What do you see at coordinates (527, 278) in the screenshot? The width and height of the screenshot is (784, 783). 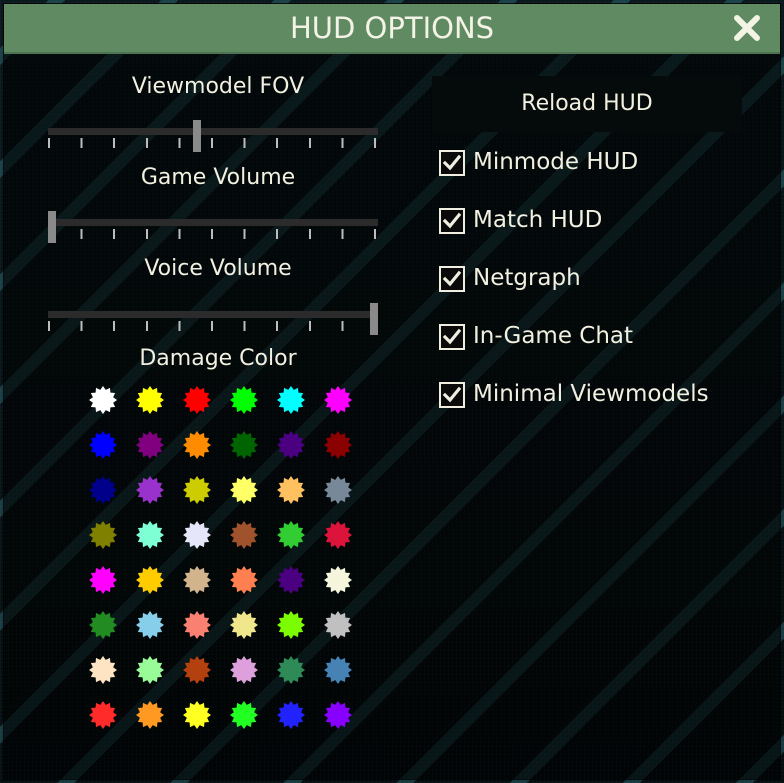 I see `checkbox-label: Netgraph` at bounding box center [527, 278].